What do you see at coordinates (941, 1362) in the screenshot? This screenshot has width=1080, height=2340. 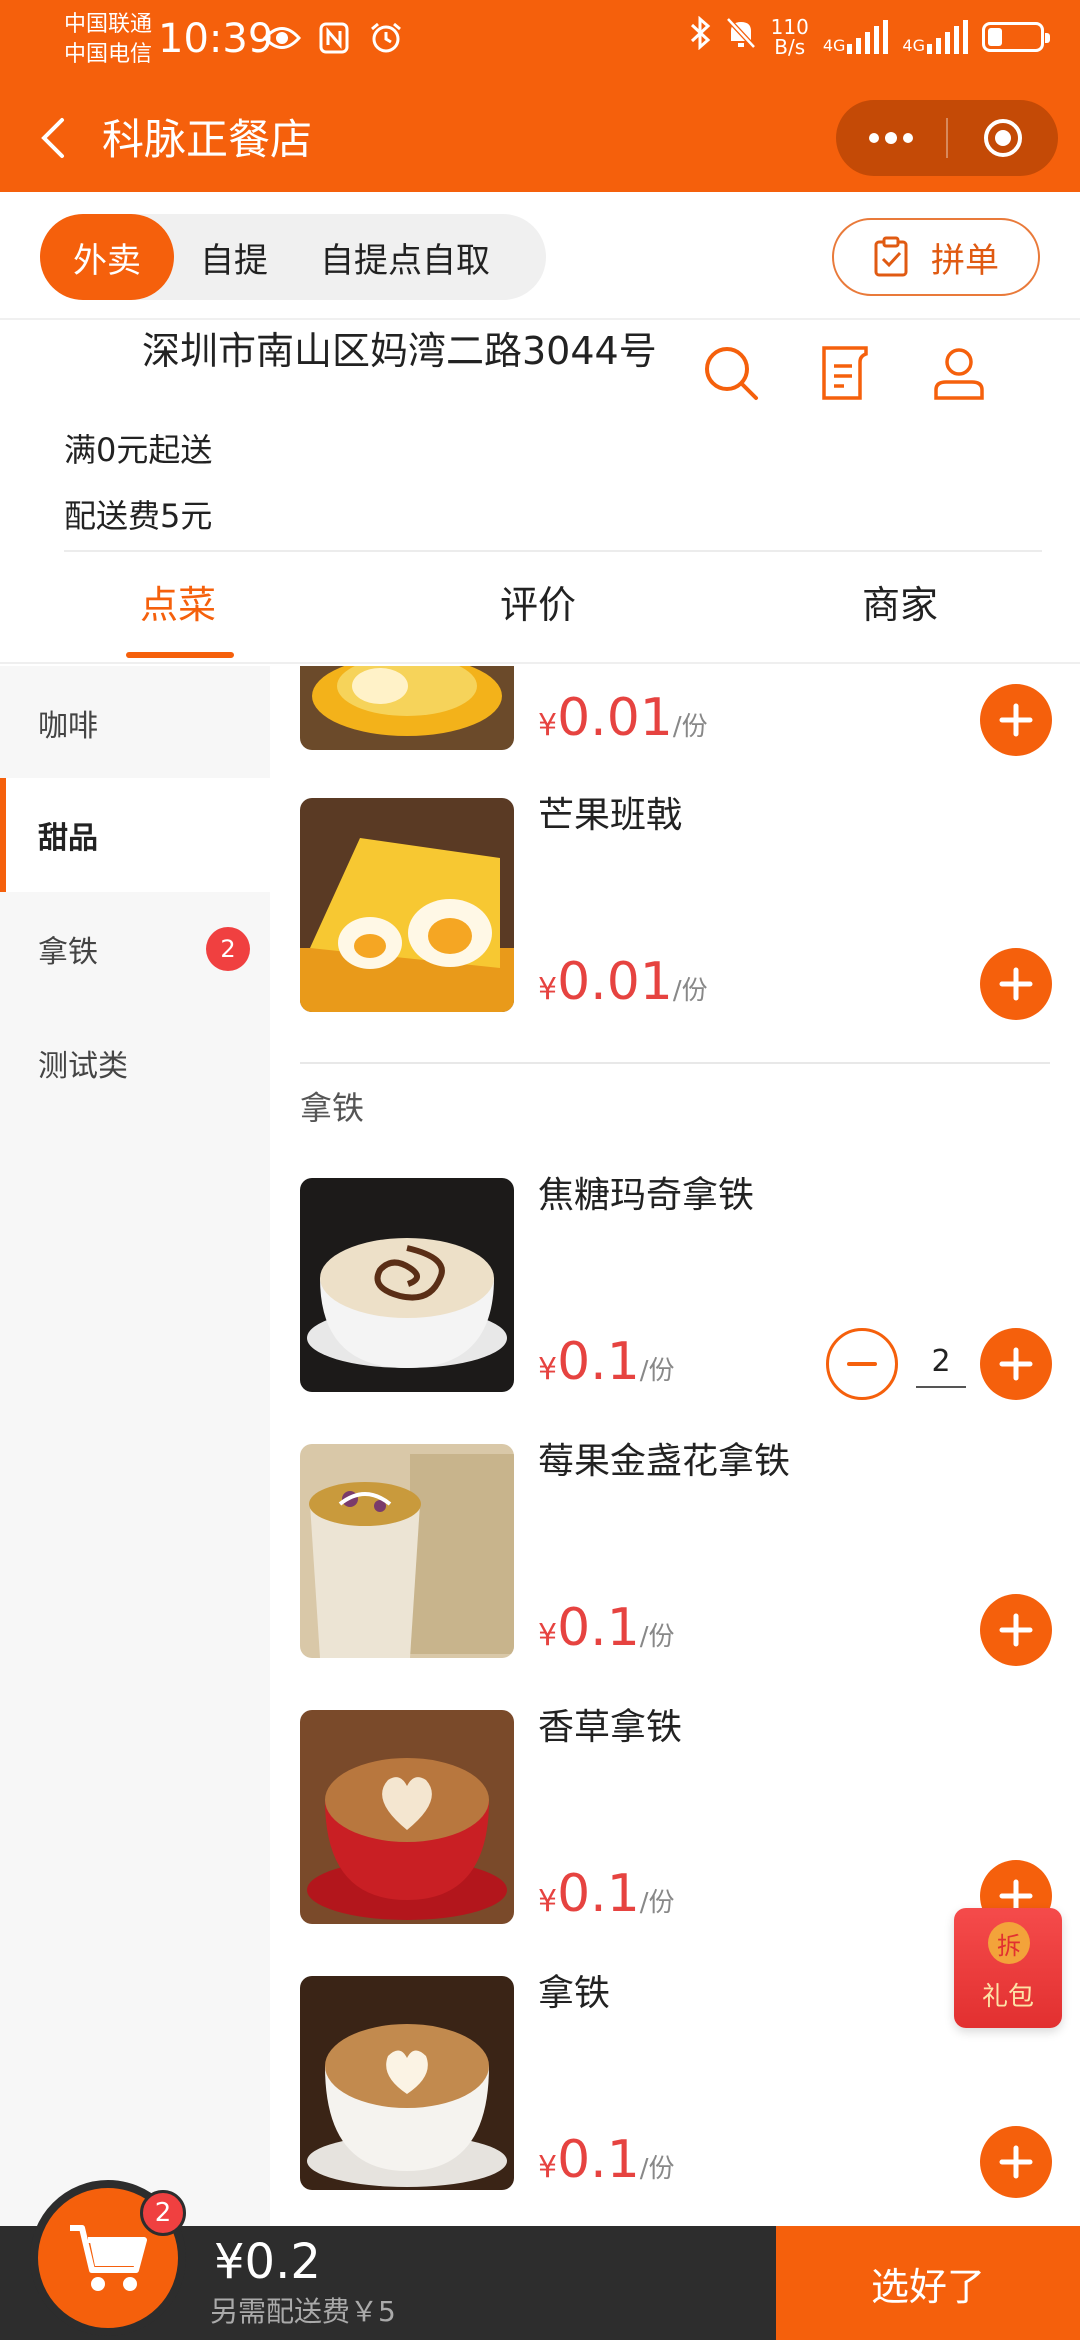 I see `quantity-display: 2` at bounding box center [941, 1362].